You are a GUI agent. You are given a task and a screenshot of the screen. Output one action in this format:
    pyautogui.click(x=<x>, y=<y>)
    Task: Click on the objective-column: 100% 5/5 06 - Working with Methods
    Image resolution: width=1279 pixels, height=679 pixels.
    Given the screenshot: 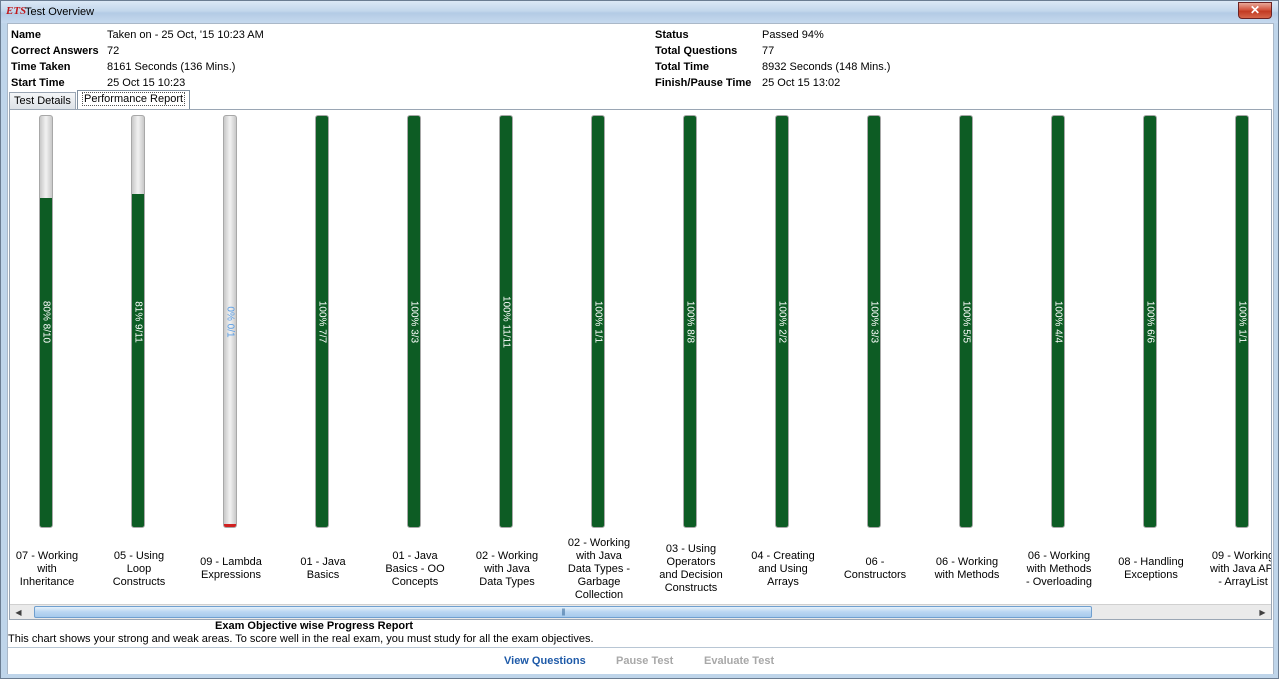 What is the action you would take?
    pyautogui.click(x=967, y=364)
    